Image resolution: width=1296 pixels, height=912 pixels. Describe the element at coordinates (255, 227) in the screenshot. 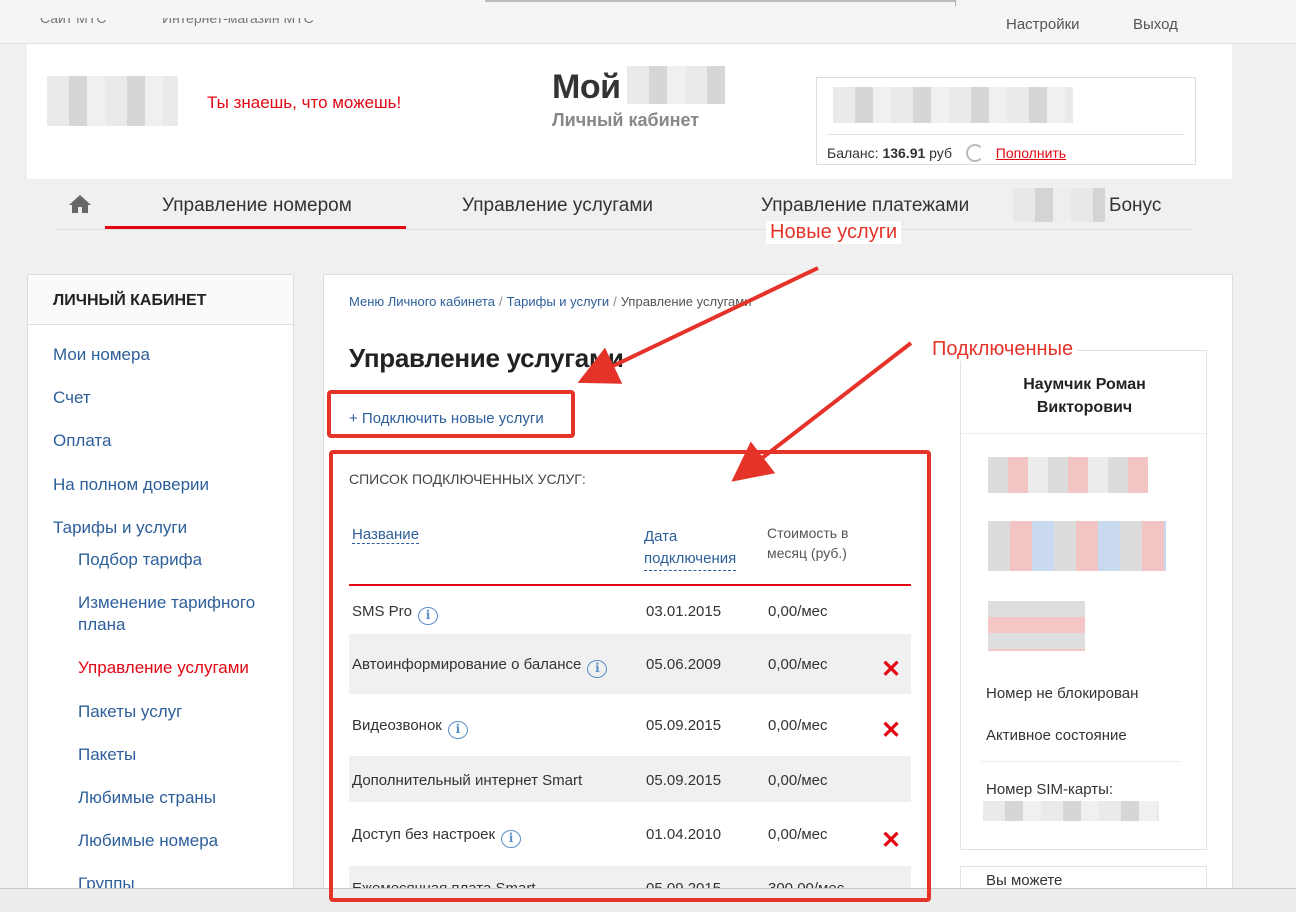

I see `nav-active-indicator` at that location.